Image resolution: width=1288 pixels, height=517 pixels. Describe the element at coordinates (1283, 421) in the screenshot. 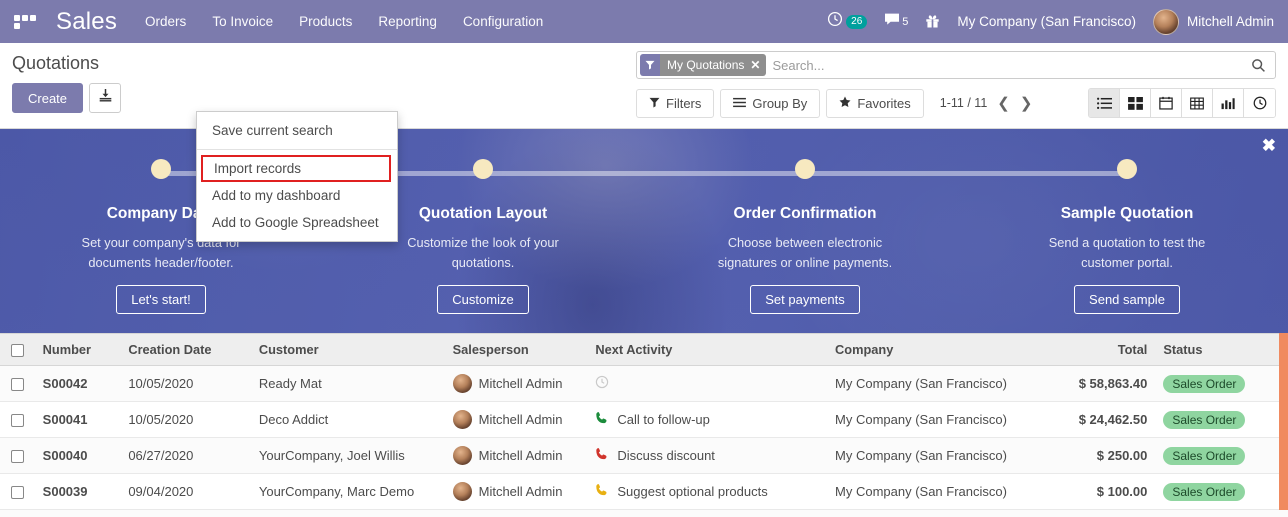

I see `vertical-scrollbar` at that location.